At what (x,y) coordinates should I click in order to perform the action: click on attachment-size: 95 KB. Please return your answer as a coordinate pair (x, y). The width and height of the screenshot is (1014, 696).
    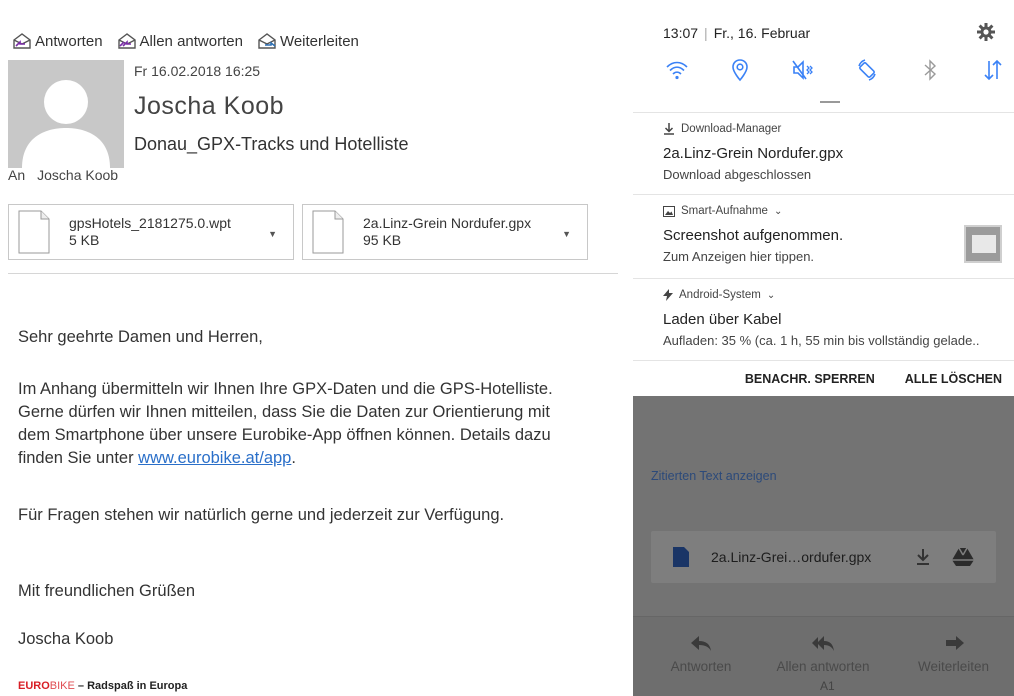
    Looking at the image, I should click on (382, 240).